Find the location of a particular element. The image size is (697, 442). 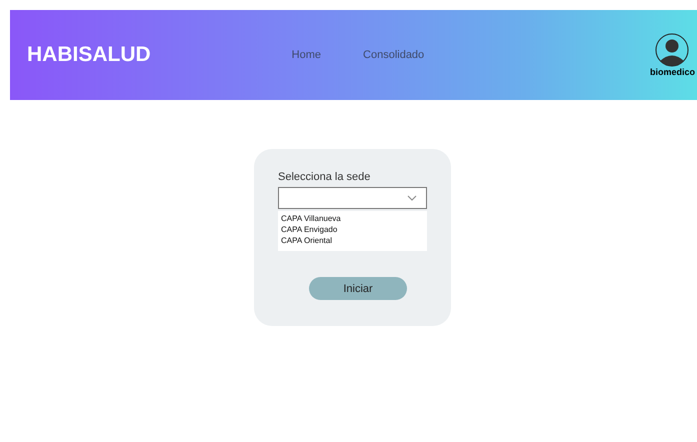

option-item: CAPA Oriental is located at coordinates (352, 240).